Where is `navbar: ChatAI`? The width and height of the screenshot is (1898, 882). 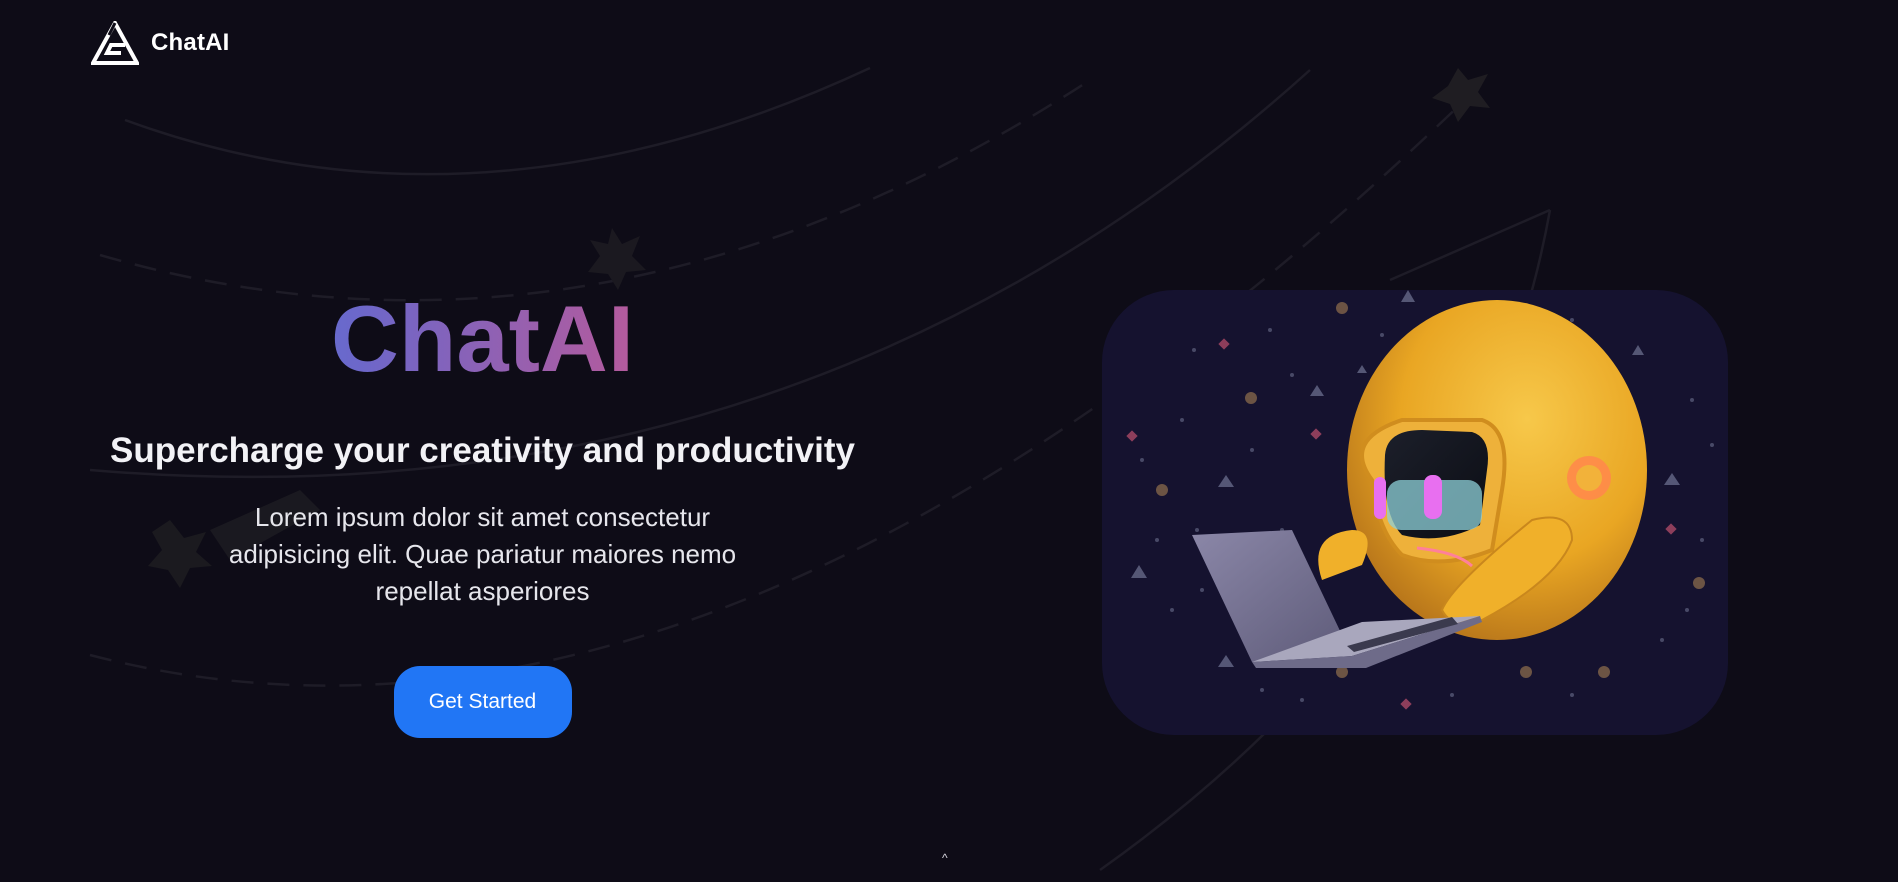 navbar: ChatAI is located at coordinates (160, 43).